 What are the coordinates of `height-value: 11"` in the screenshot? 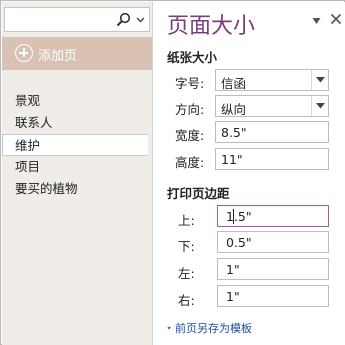 It's located at (232, 159).